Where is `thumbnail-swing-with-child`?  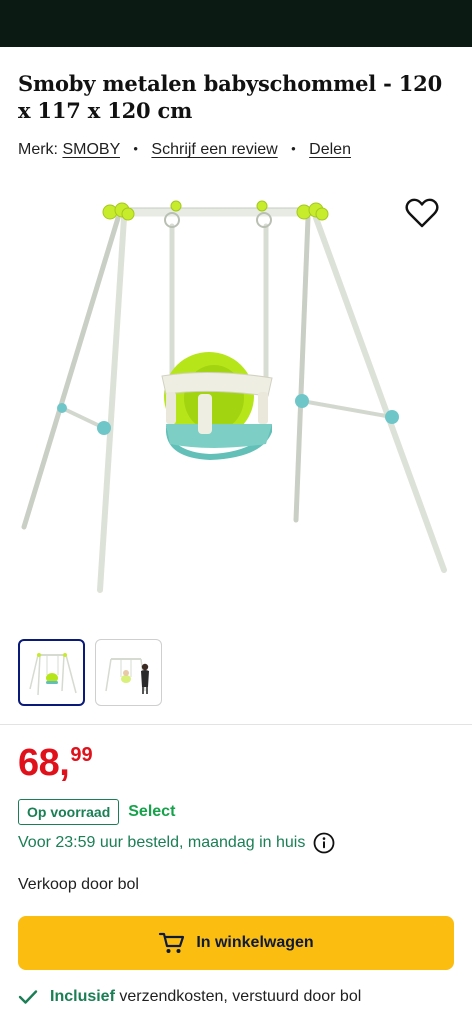
thumbnail-swing-with-child is located at coordinates (128, 672).